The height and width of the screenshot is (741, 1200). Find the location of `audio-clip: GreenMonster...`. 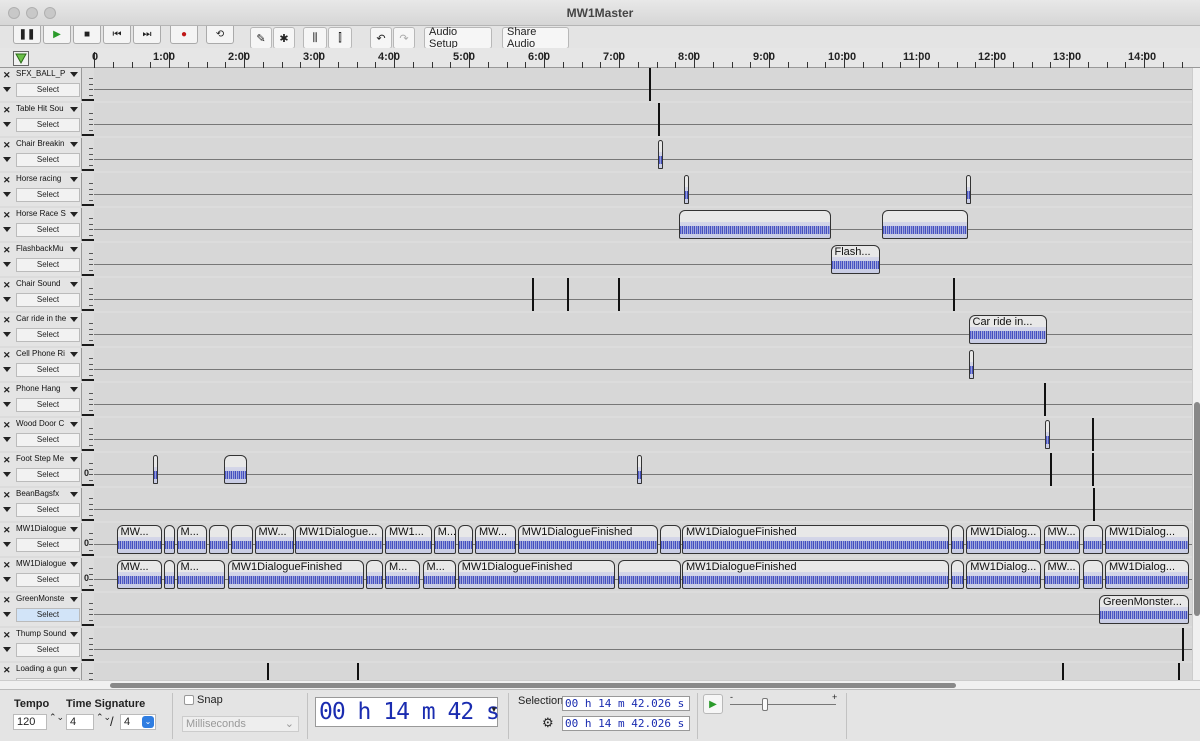

audio-clip: GreenMonster... is located at coordinates (1144, 609).